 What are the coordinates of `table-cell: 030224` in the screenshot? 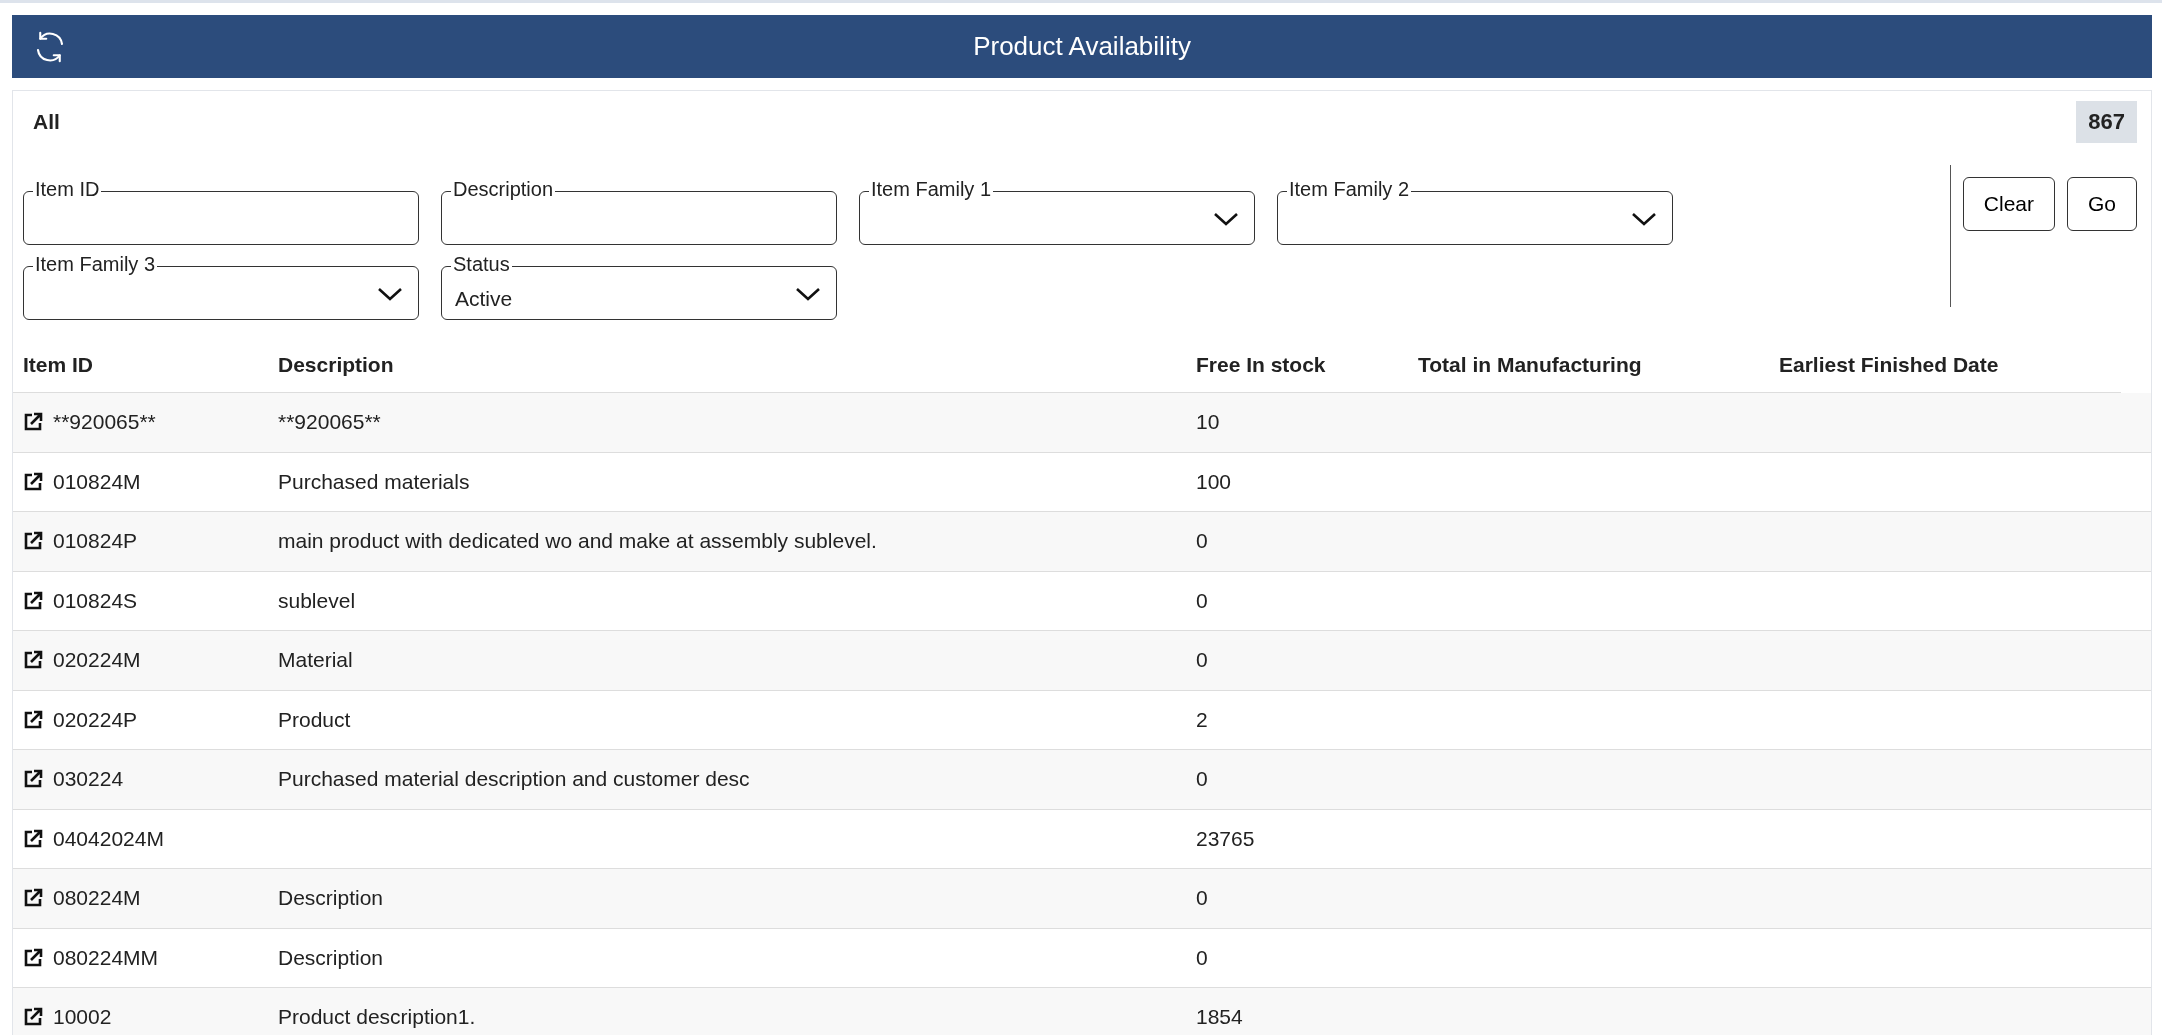 It's located at (88, 779).